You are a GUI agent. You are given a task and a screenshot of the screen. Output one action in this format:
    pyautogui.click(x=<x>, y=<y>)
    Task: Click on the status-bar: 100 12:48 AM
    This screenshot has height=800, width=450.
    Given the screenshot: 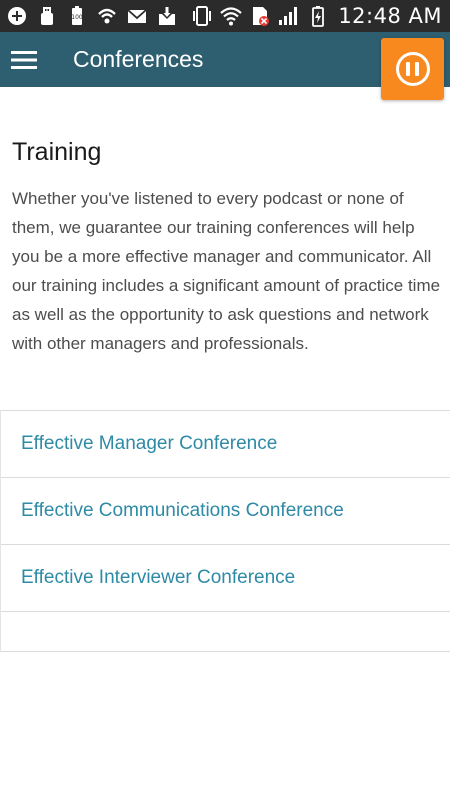 What is the action you would take?
    pyautogui.click(x=225, y=16)
    